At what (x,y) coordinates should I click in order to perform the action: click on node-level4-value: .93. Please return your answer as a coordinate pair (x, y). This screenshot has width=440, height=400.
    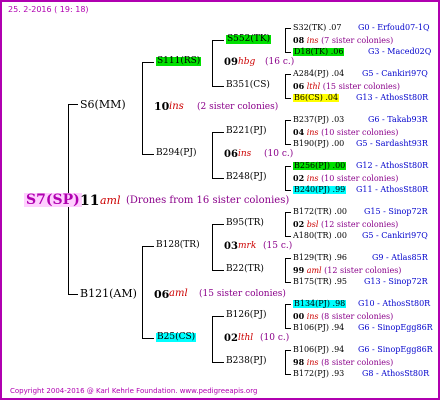
    Looking at the image, I should click on (338, 373).